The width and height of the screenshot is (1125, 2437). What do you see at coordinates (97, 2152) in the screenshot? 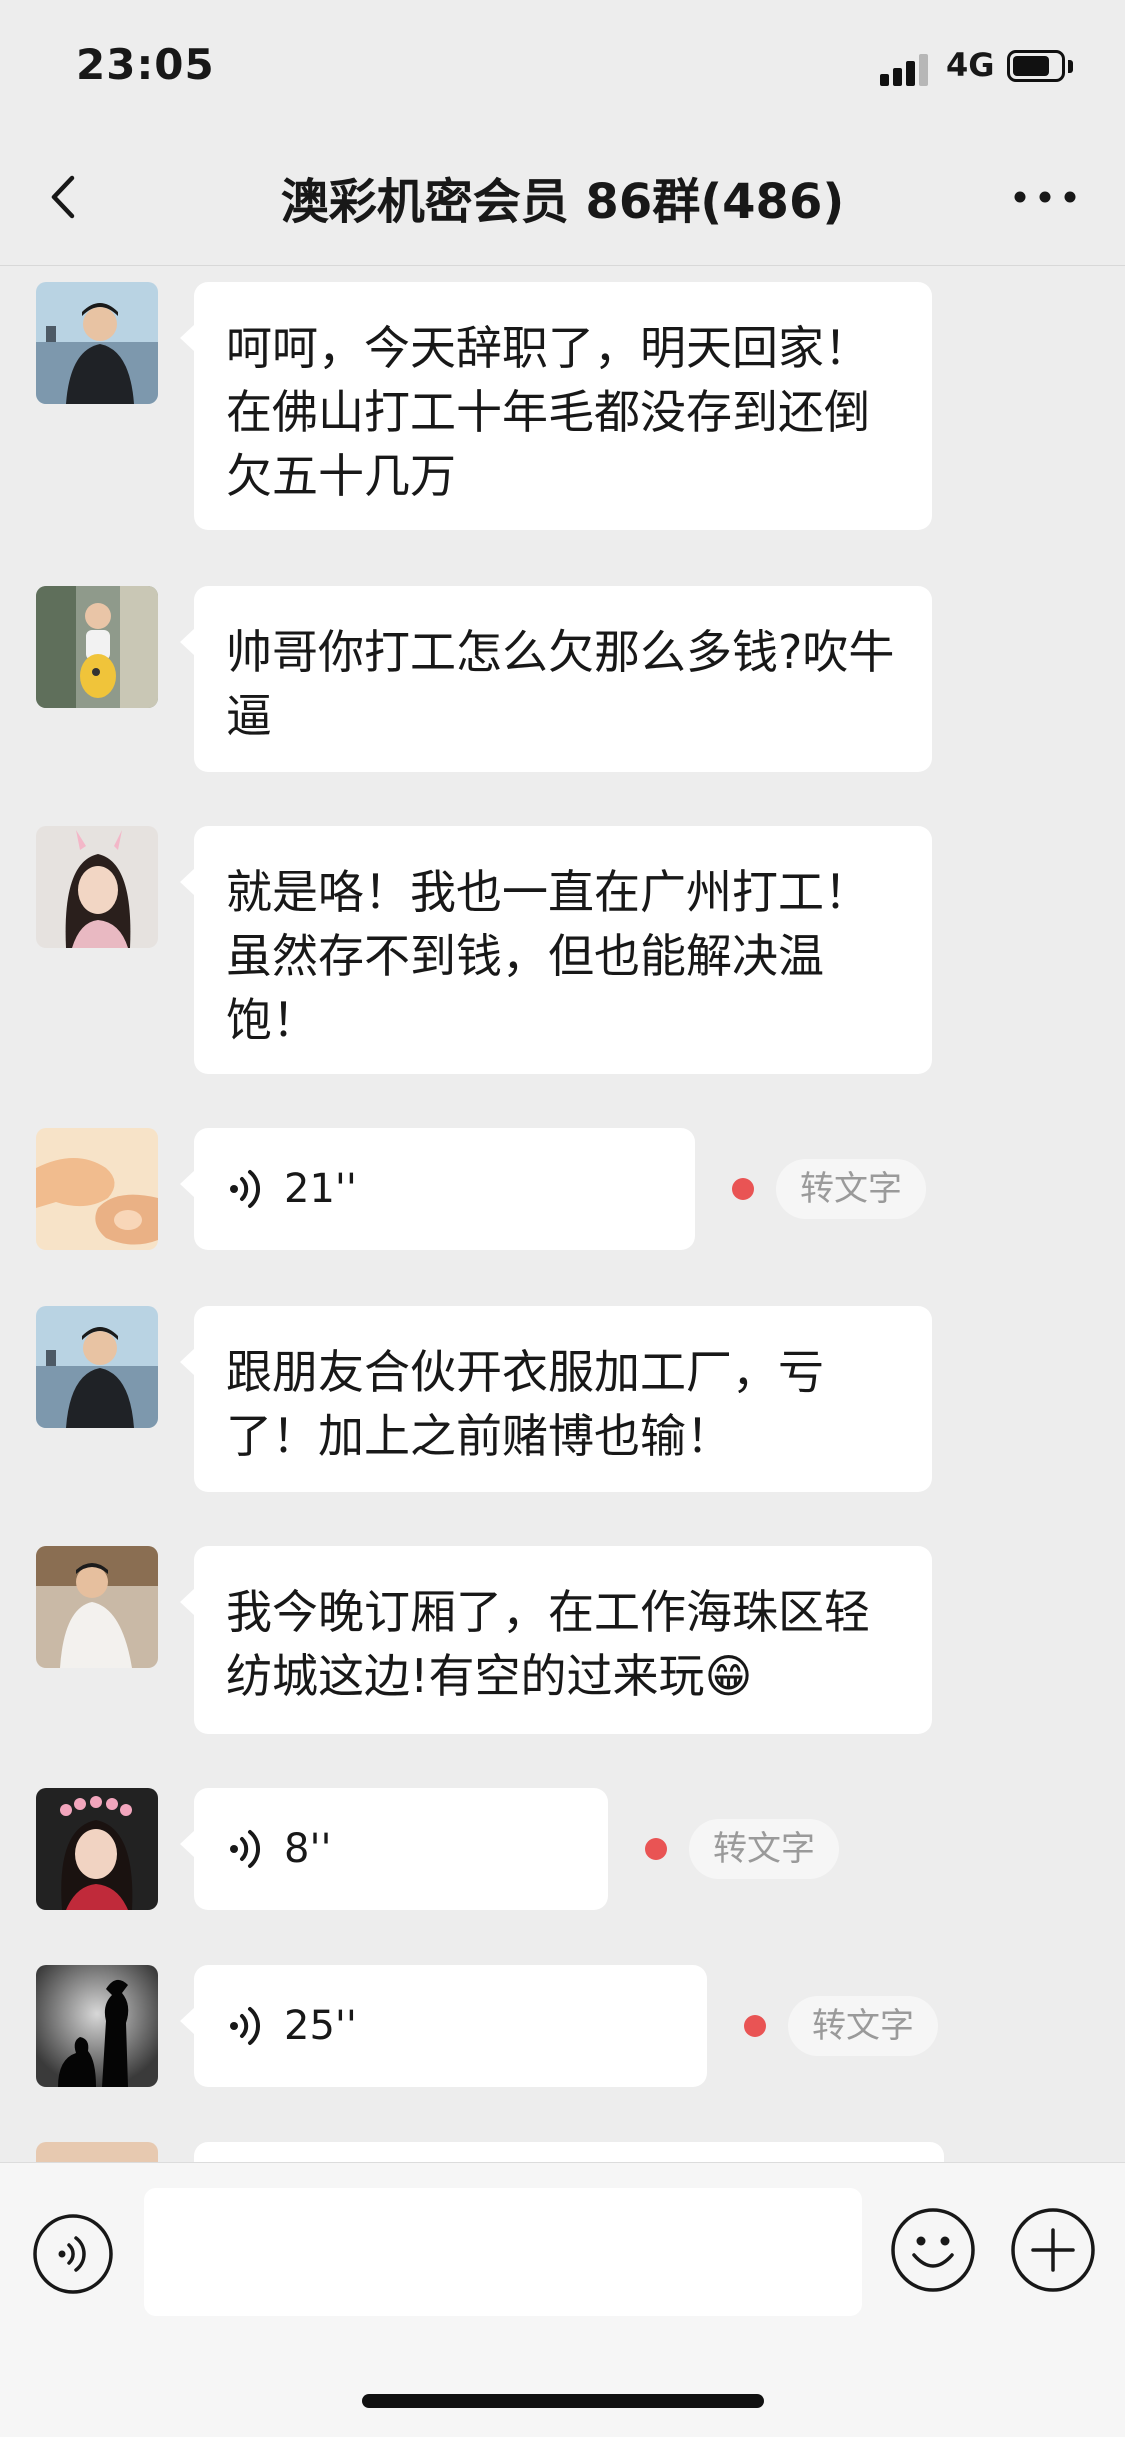
I see `avatar-photo-partial` at bounding box center [97, 2152].